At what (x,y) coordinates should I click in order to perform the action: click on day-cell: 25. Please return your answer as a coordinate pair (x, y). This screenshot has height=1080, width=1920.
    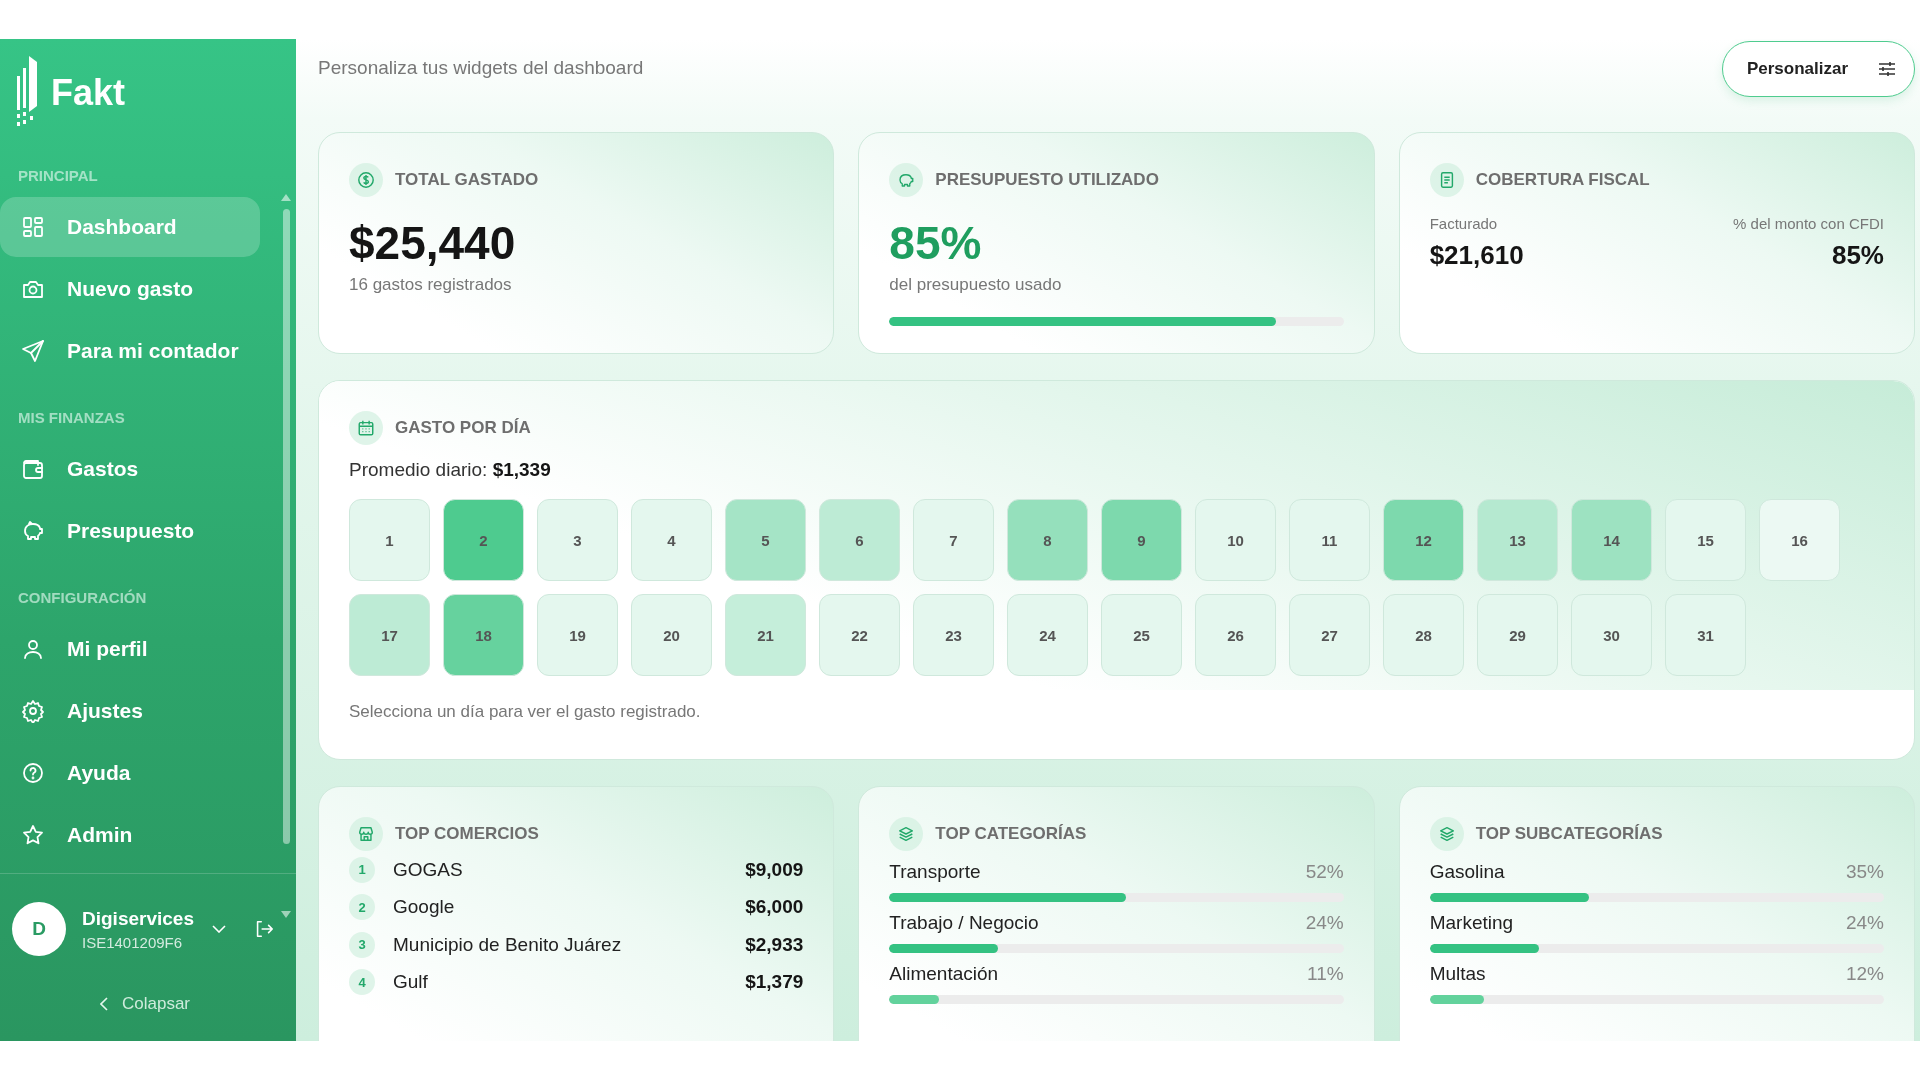
    Looking at the image, I should click on (1141, 635).